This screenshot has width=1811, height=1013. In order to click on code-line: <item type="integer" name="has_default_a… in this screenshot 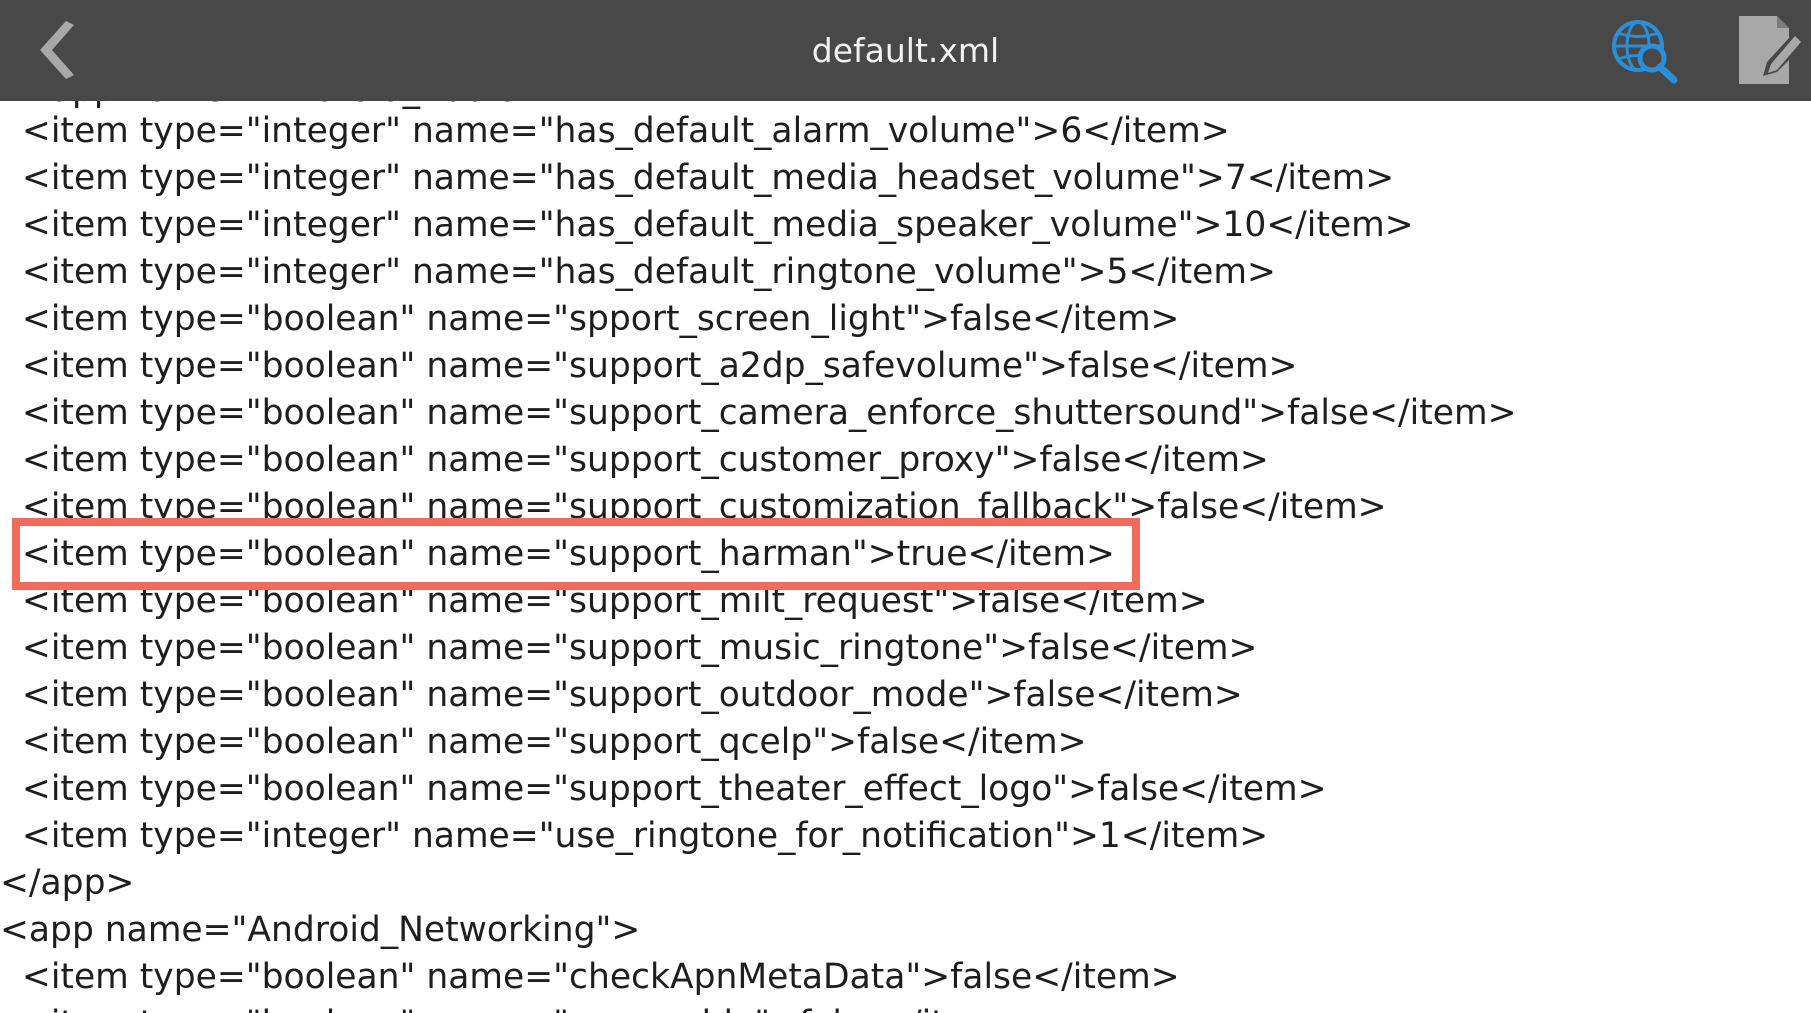, I will do `click(615, 131)`.